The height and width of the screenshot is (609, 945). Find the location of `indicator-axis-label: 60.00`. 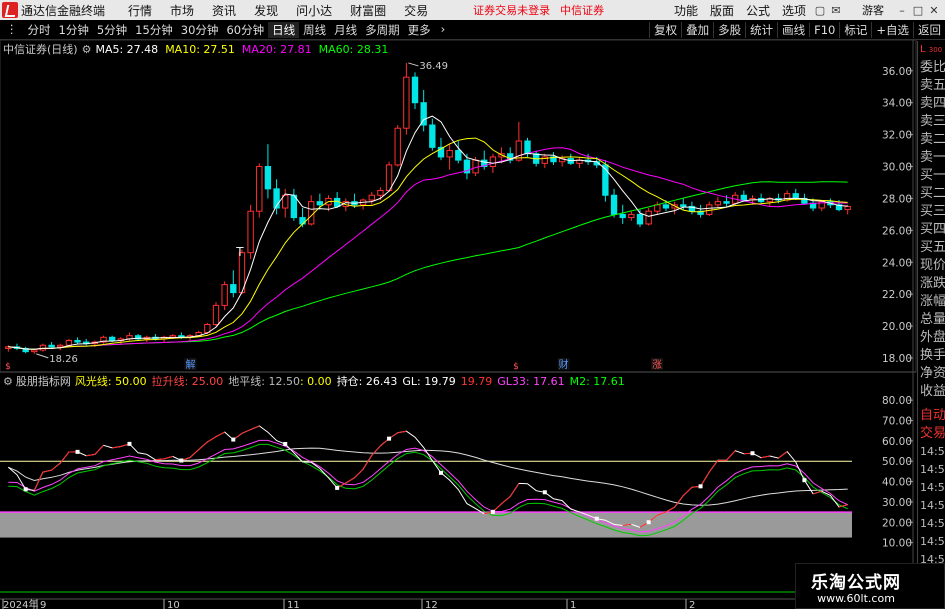

indicator-axis-label: 60.00 is located at coordinates (897, 442).